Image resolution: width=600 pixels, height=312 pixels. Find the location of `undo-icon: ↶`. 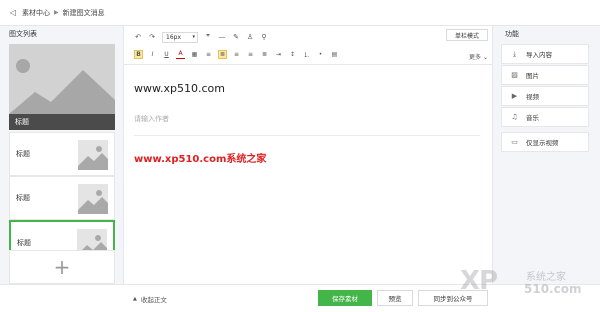

undo-icon: ↶ is located at coordinates (138, 37).